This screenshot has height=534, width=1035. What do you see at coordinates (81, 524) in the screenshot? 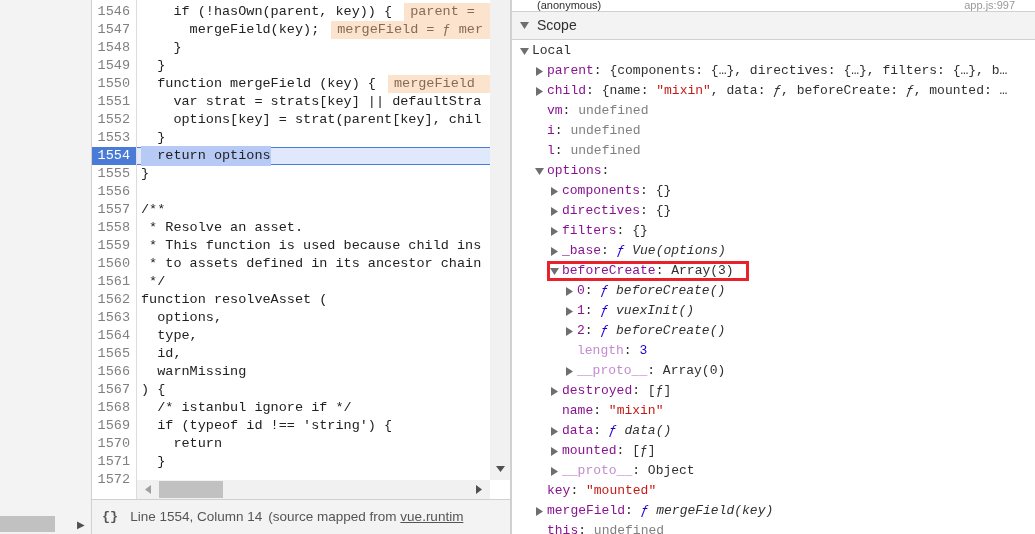
I see `scroll-right-button: ▶` at bounding box center [81, 524].